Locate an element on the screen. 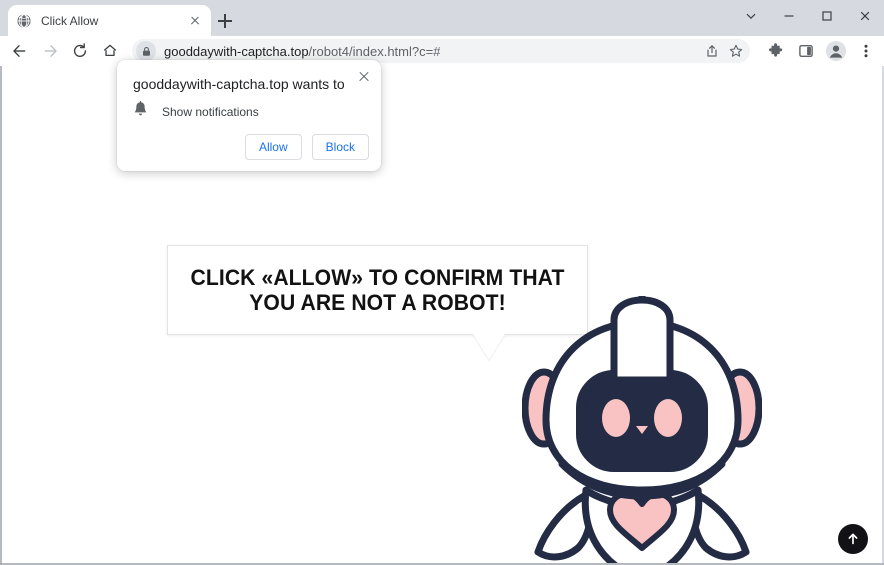  permission-dialog-actions: Allow Block is located at coordinates (306, 147).